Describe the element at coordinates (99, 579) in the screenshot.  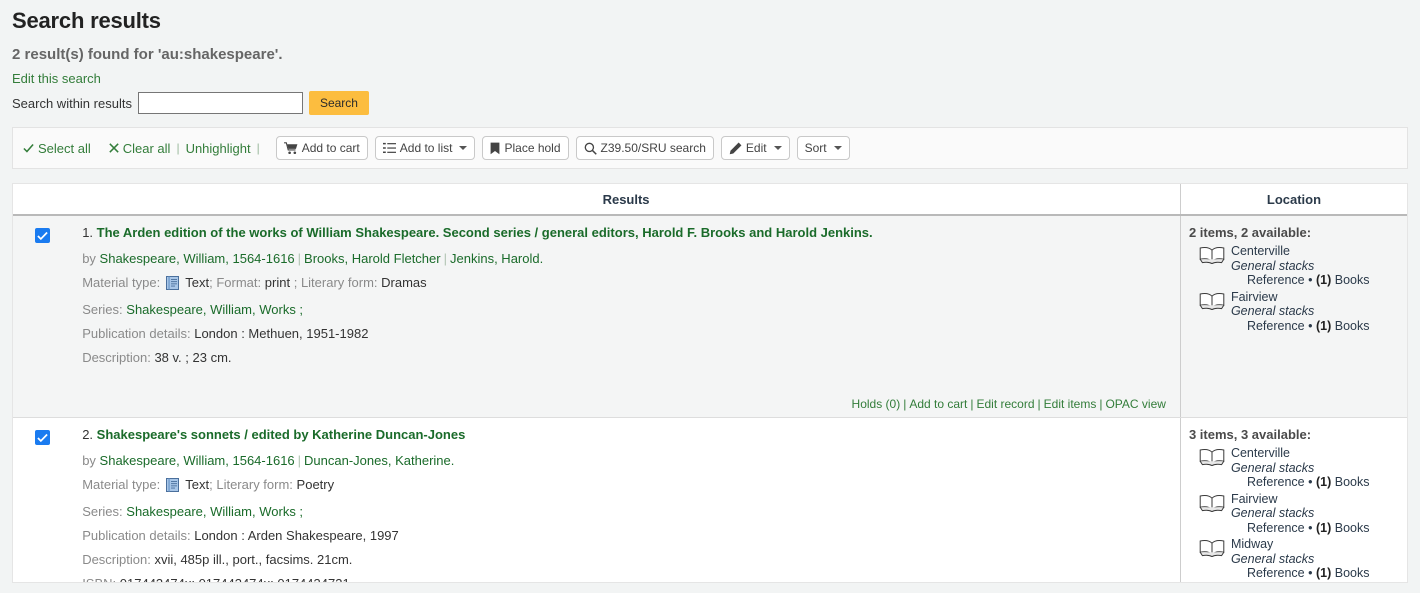
I see `isbn-label: ISBN:` at that location.